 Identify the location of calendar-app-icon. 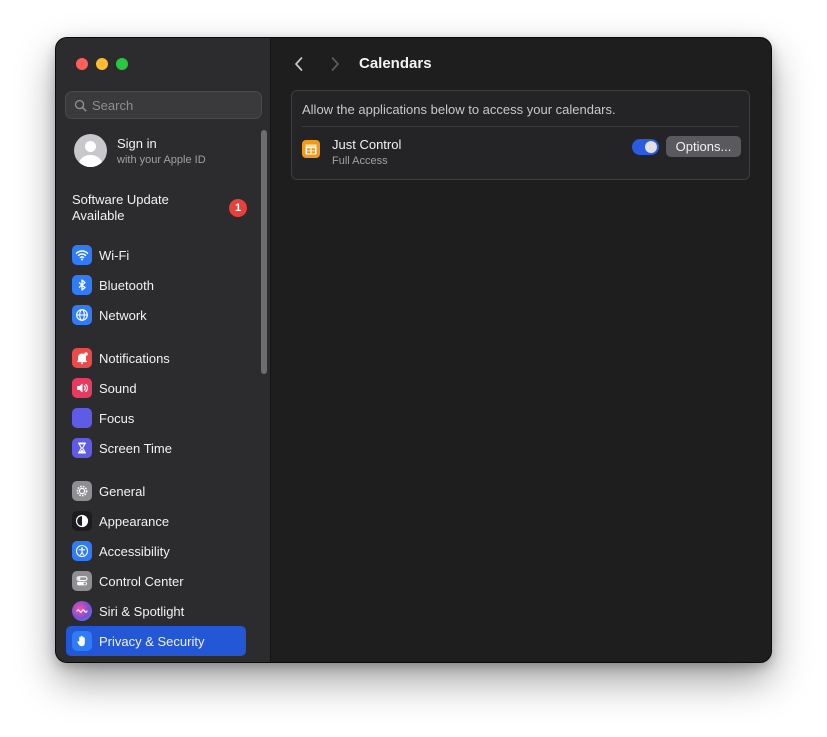
(311, 149).